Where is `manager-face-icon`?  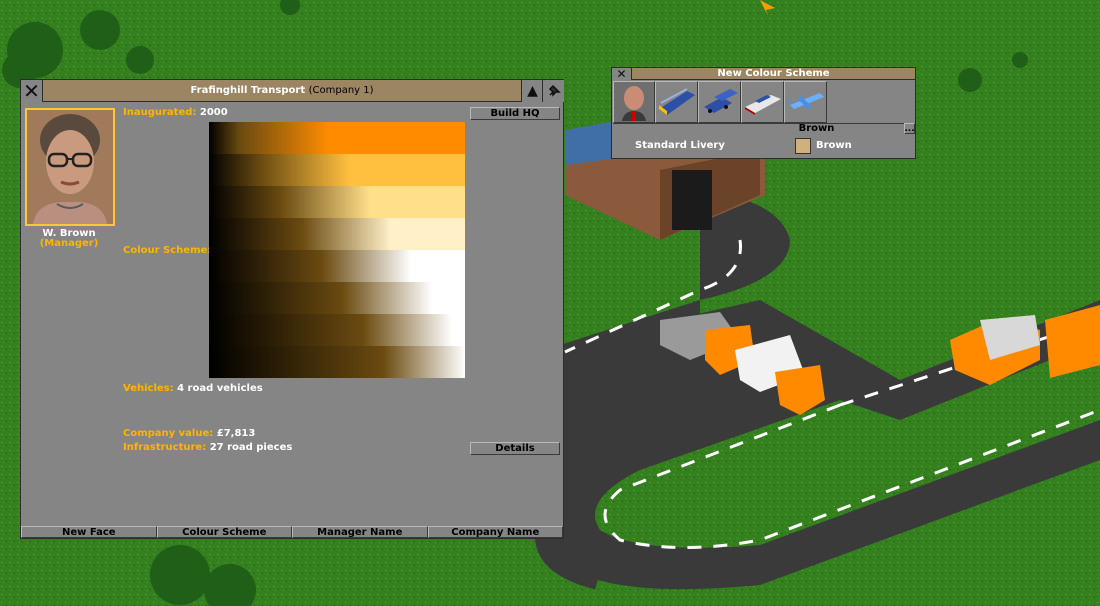 manager-face-icon is located at coordinates (634, 103).